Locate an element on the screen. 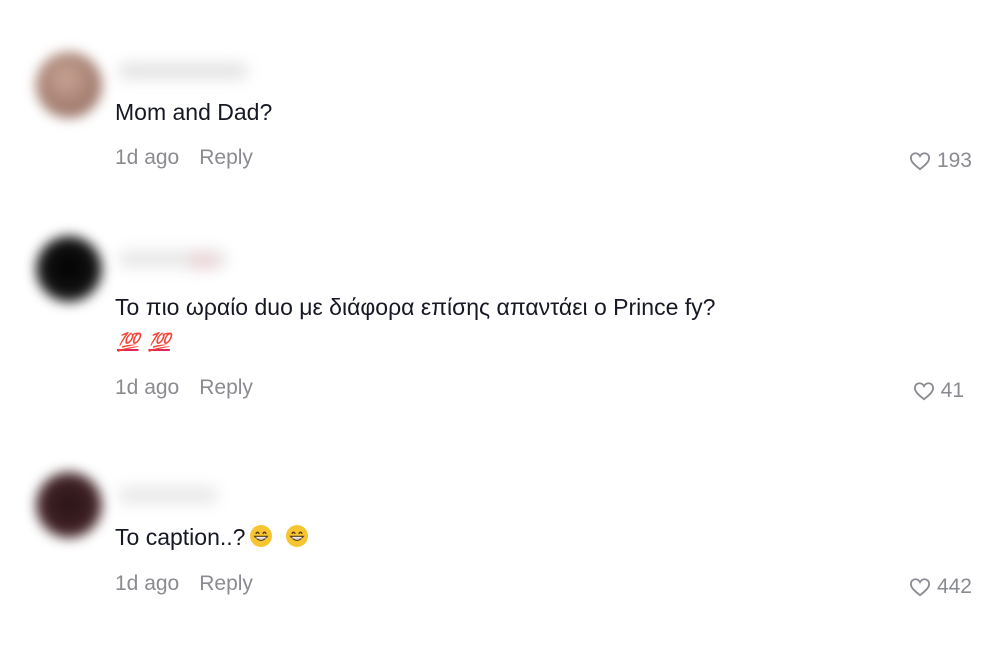  like-button: 193 is located at coordinates (940, 161).